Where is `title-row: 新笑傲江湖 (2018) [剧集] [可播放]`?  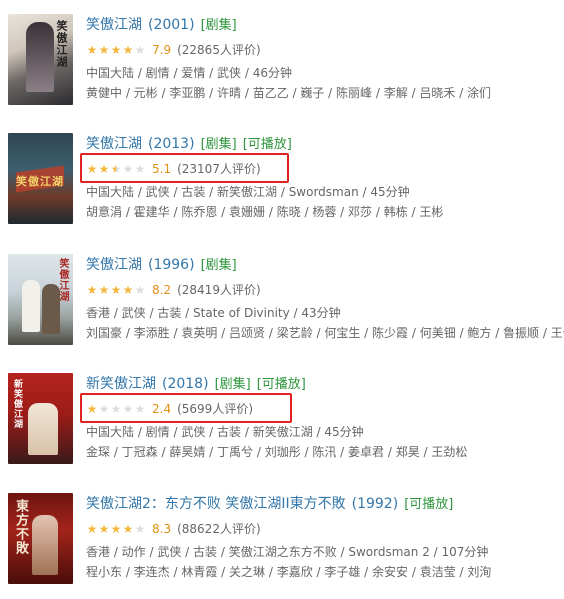 title-row: 新笑傲江湖 (2018) [剧集] [可播放] is located at coordinates (196, 383).